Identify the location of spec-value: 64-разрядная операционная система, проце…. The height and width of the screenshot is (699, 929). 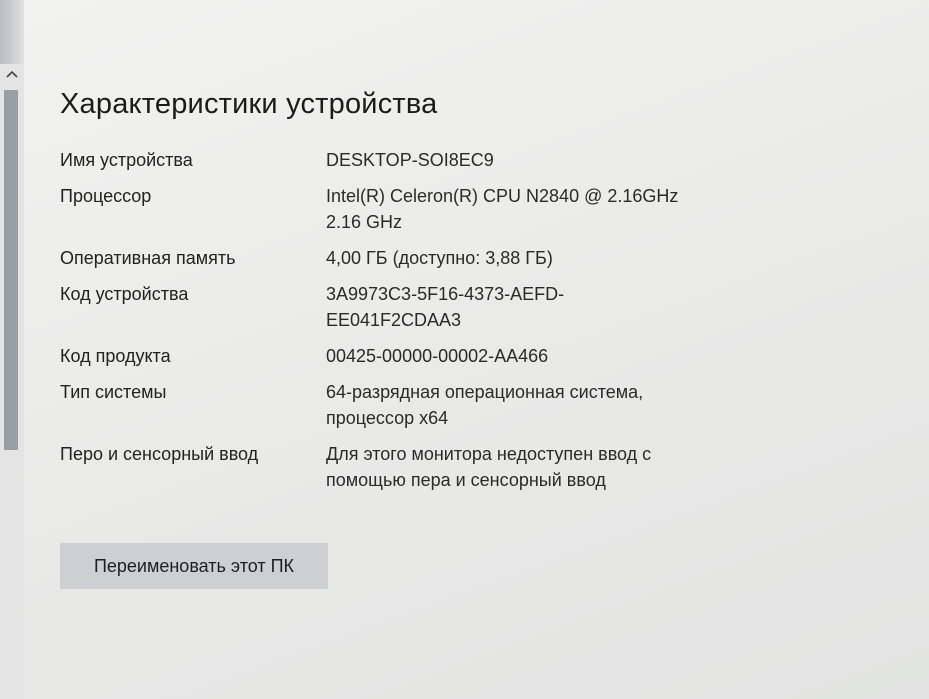
(536, 405).